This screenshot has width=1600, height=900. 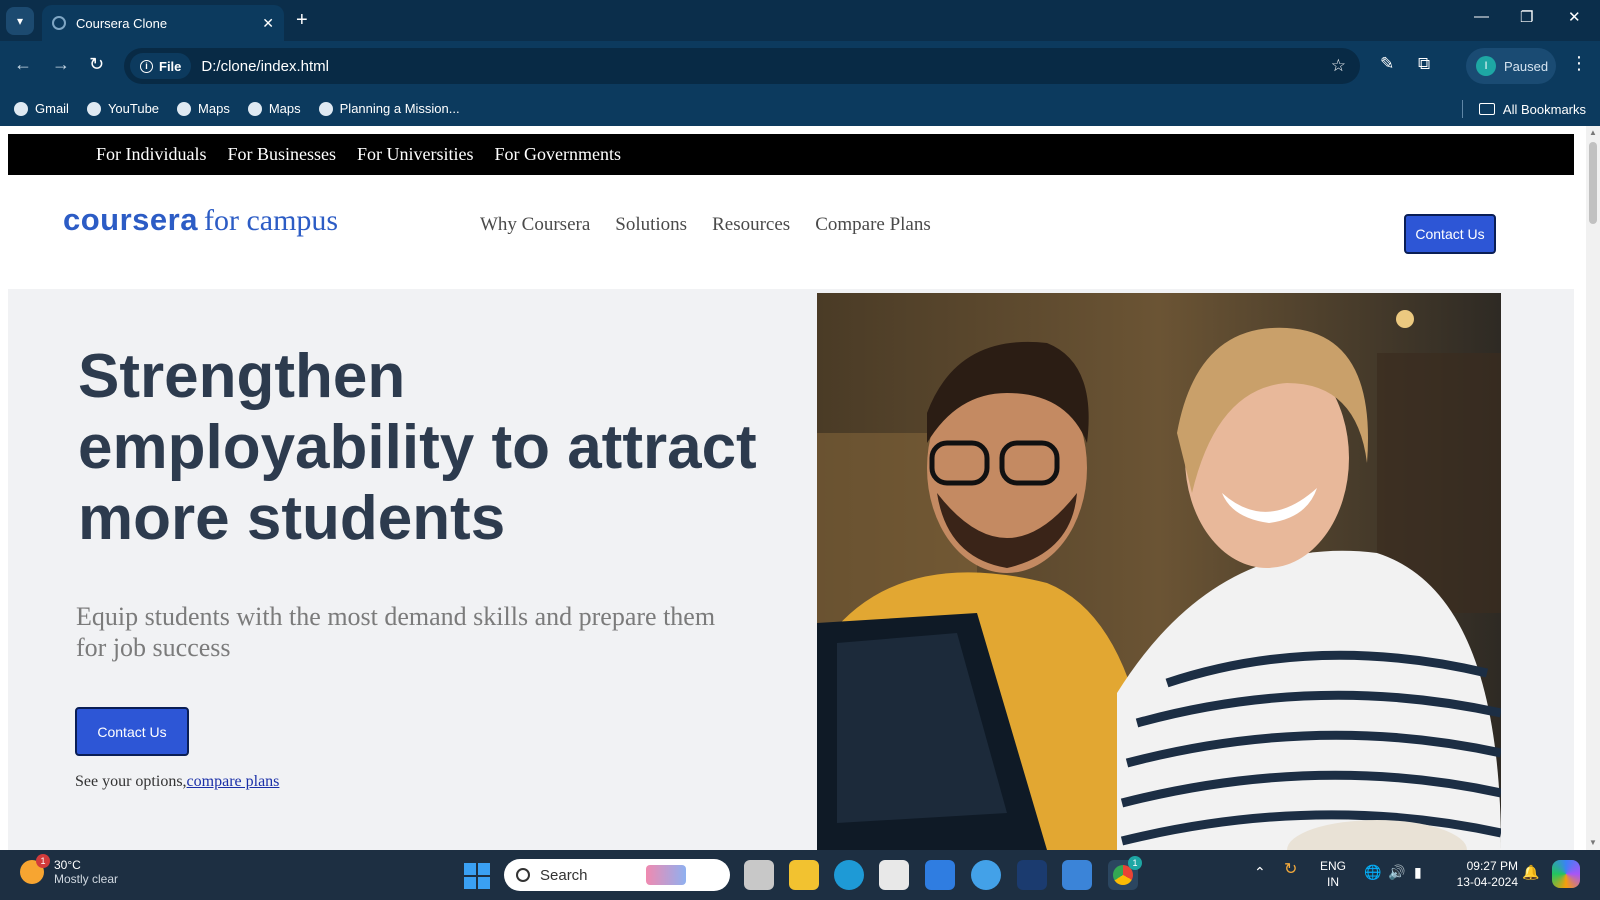 I want to click on all-bookmarks-label: All Bookmarks, so click(x=1544, y=109).